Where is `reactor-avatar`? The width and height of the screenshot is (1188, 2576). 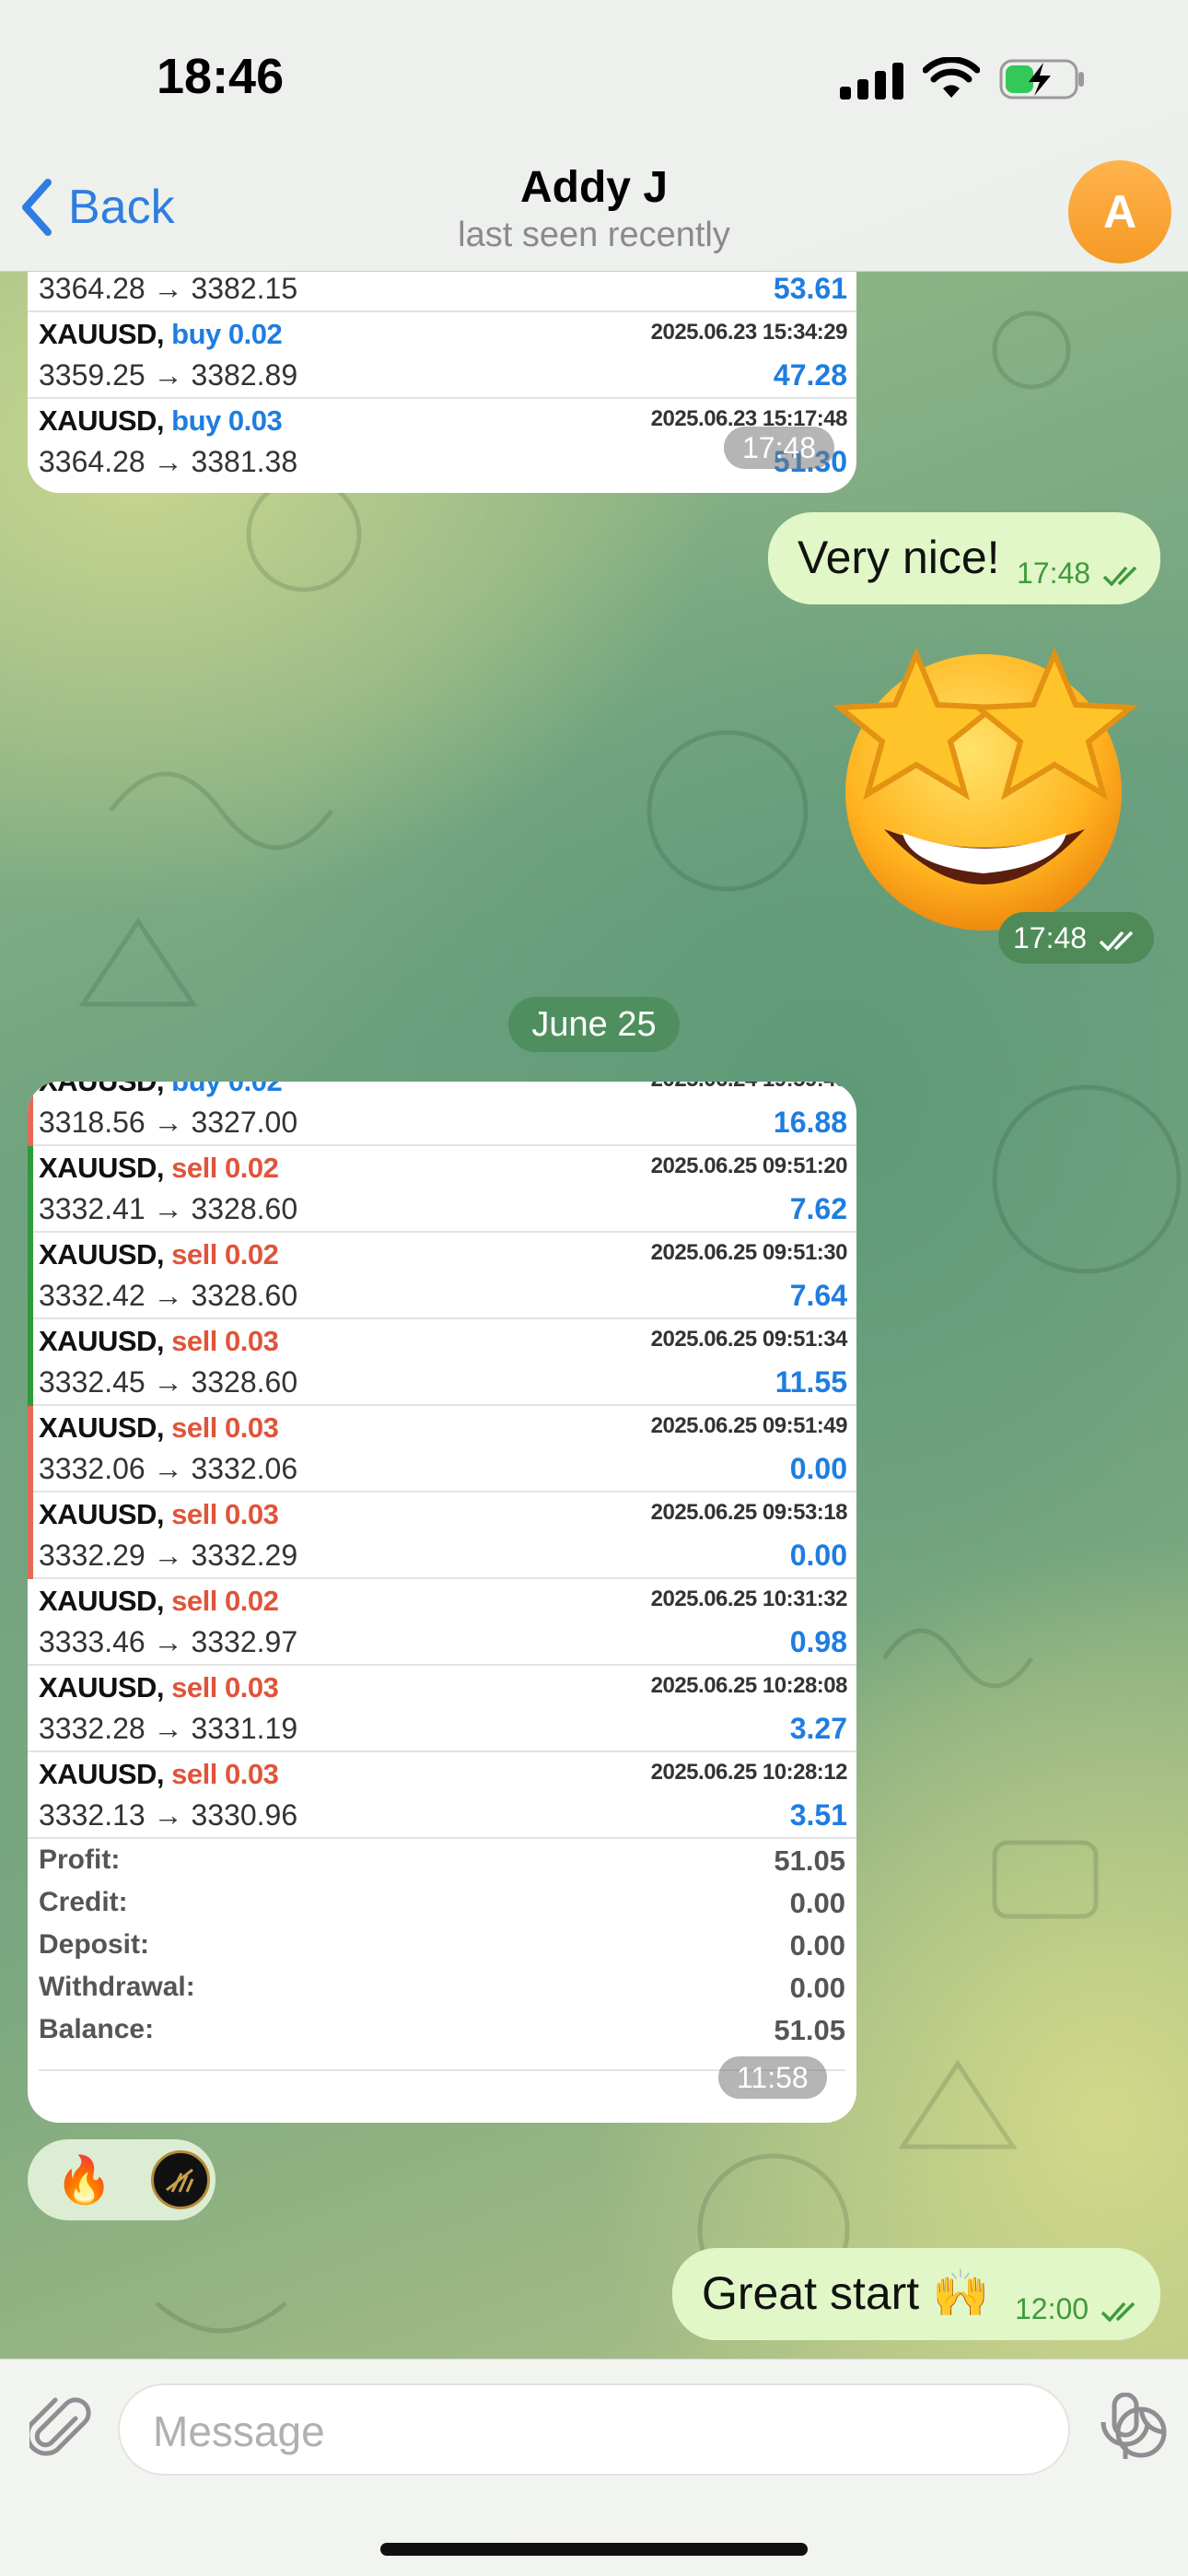 reactor-avatar is located at coordinates (180, 2179).